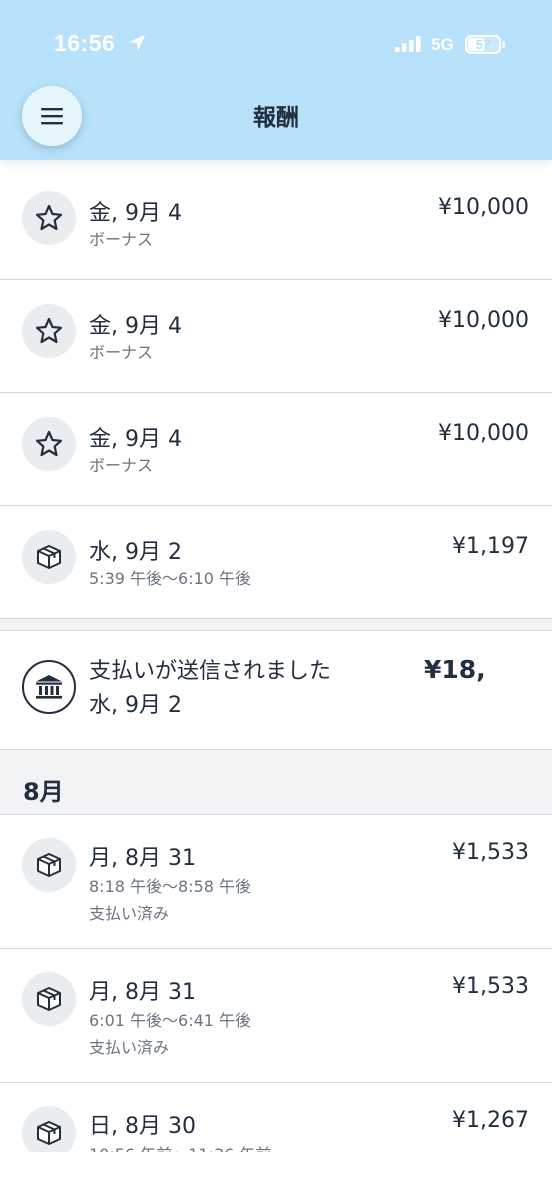 This screenshot has width=552, height=1200. What do you see at coordinates (276, 1176) in the screenshot?
I see `bottom-cutoff` at bounding box center [276, 1176].